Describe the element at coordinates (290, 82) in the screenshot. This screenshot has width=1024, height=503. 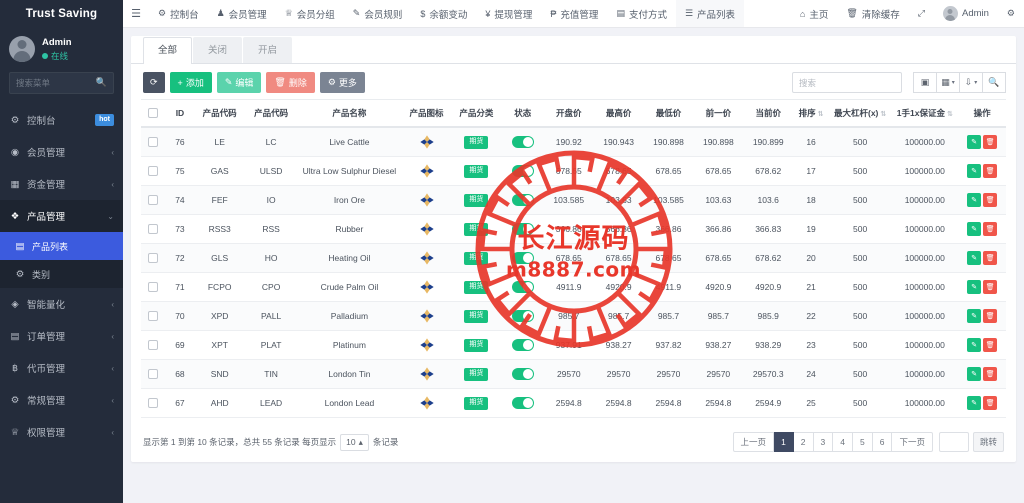
I see `delete-button: 🗑 删除` at that location.